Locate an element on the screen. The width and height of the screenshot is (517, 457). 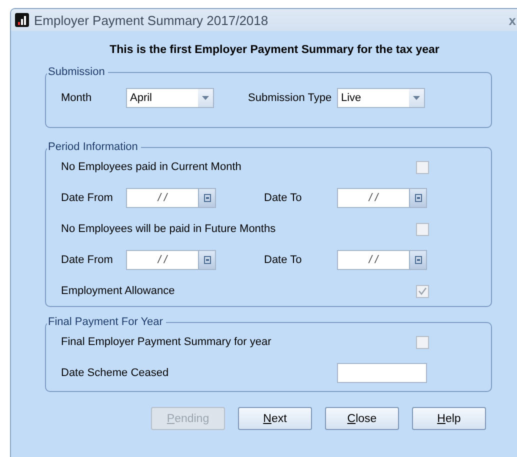
checkbox-label: Employment Allowance is located at coordinates (118, 291).